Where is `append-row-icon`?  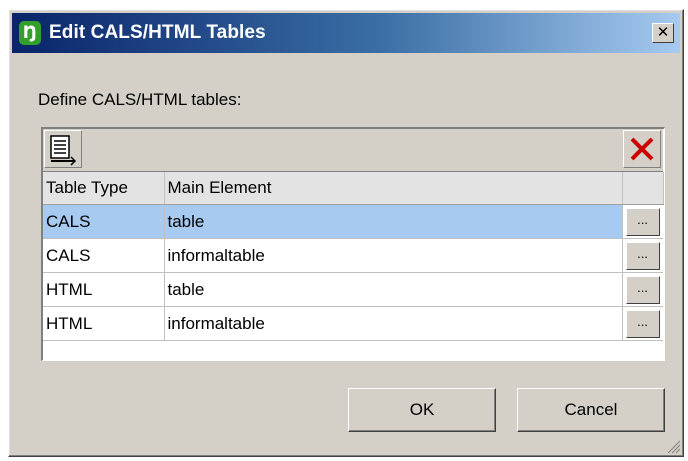 append-row-icon is located at coordinates (63, 150).